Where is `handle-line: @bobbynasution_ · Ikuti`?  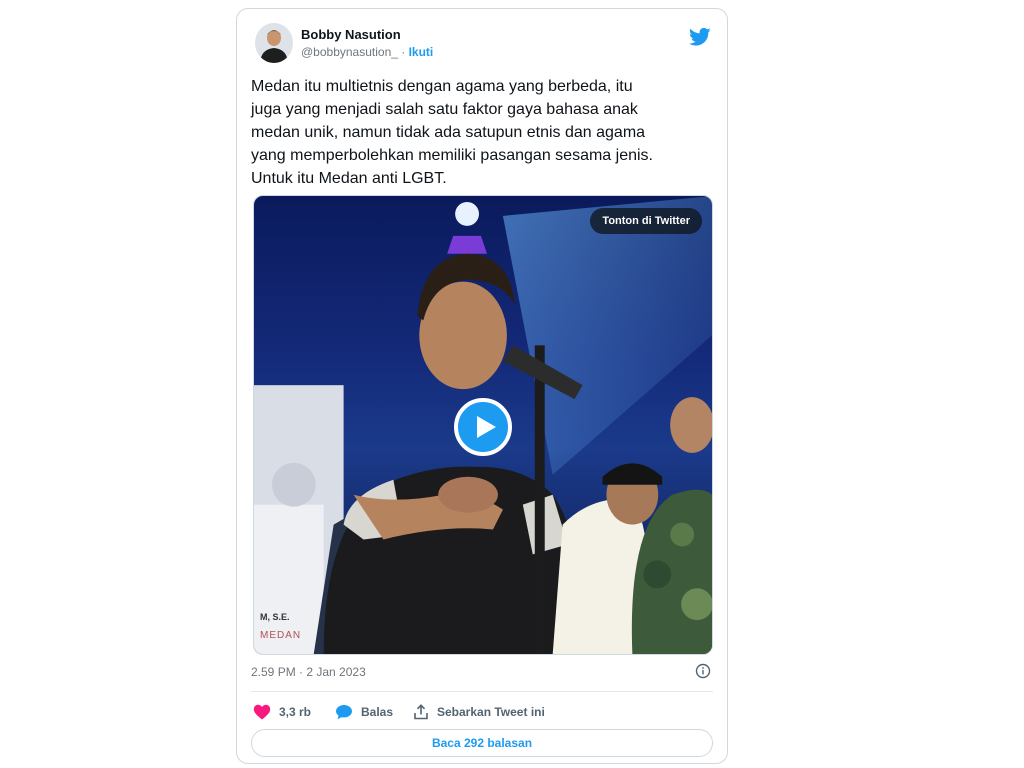
handle-line: @bobbynasution_ · Ikuti is located at coordinates (367, 52).